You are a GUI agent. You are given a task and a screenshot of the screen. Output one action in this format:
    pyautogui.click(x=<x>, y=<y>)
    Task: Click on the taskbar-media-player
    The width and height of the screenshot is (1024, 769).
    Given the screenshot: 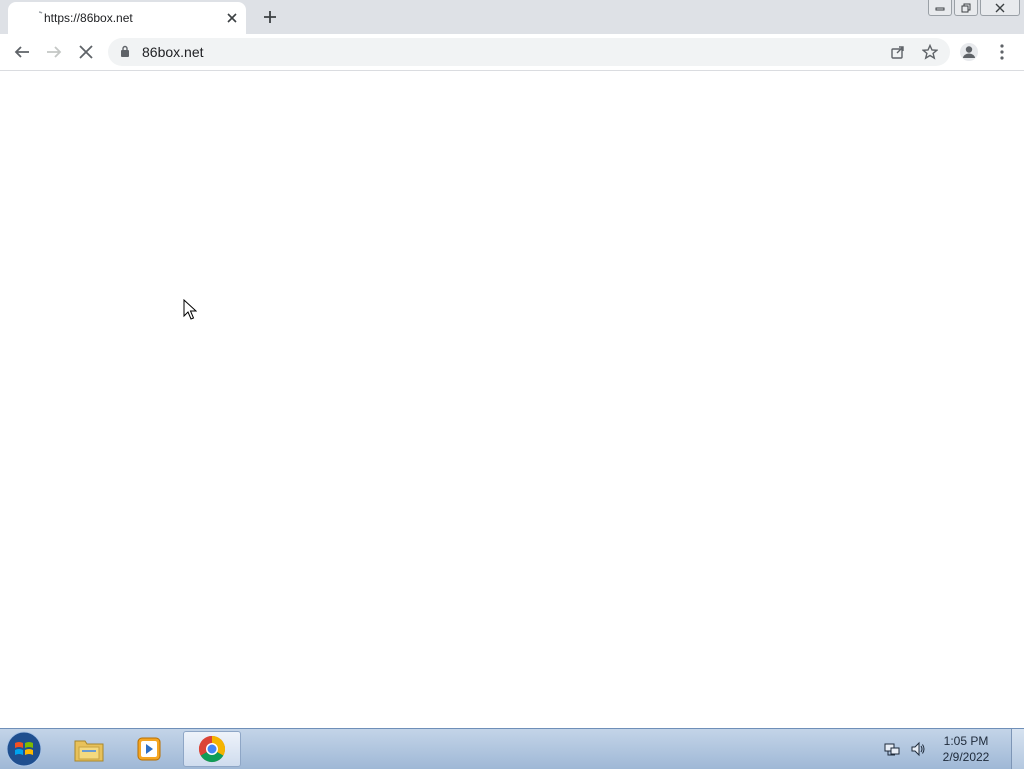 What is the action you would take?
    pyautogui.click(x=149, y=749)
    